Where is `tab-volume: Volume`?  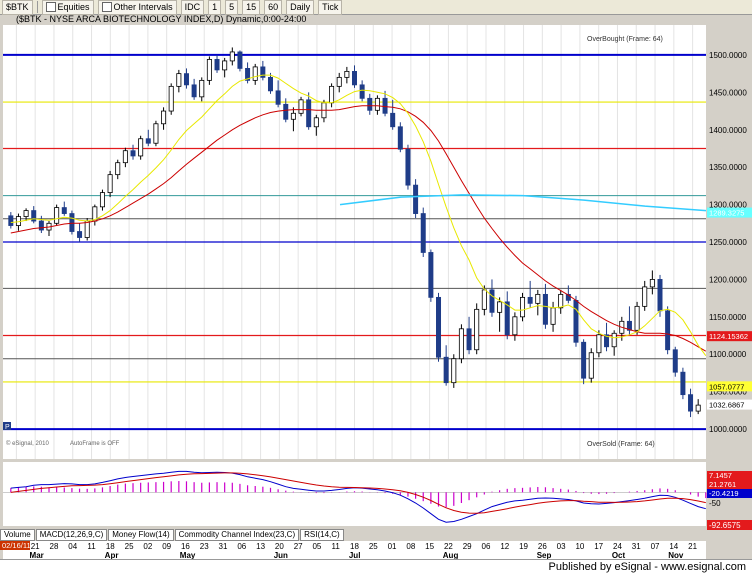 tab-volume: Volume is located at coordinates (17, 535).